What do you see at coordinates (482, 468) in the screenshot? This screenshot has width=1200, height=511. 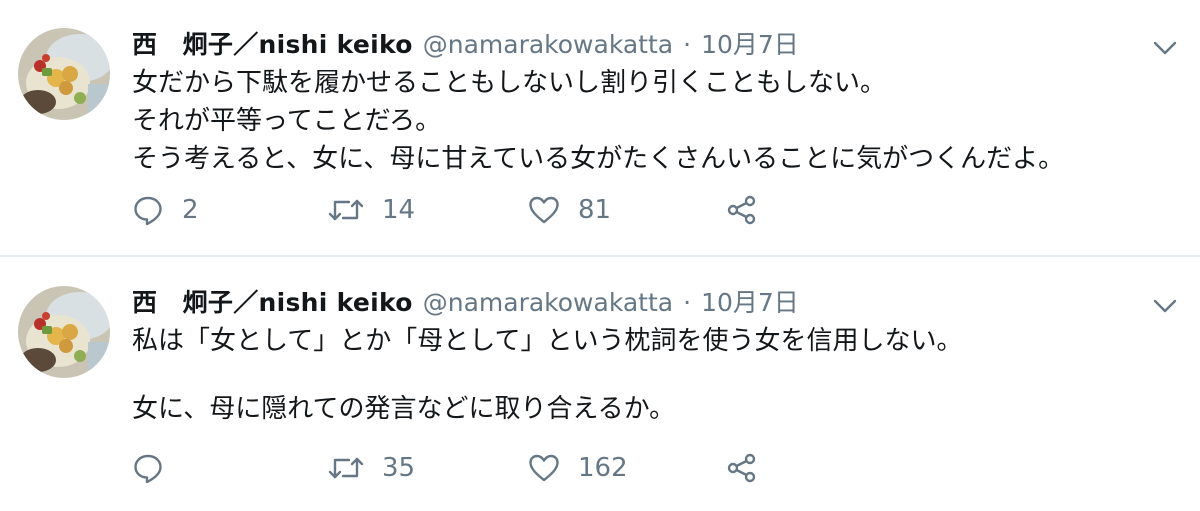 I see `tweet-actions: 35 162` at bounding box center [482, 468].